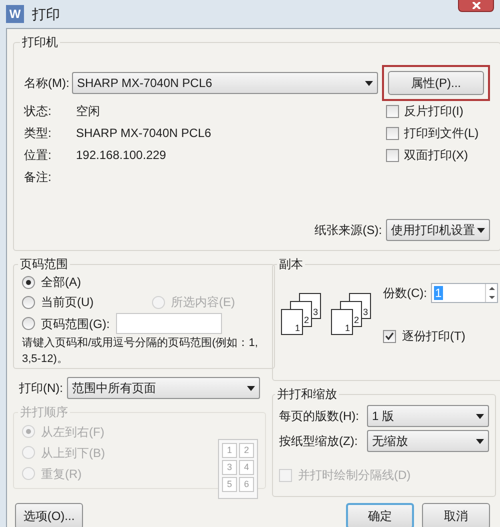 The image size is (500, 527). What do you see at coordinates (434, 111) in the screenshot?
I see `checkbox-label: 反片打印(I)` at bounding box center [434, 111].